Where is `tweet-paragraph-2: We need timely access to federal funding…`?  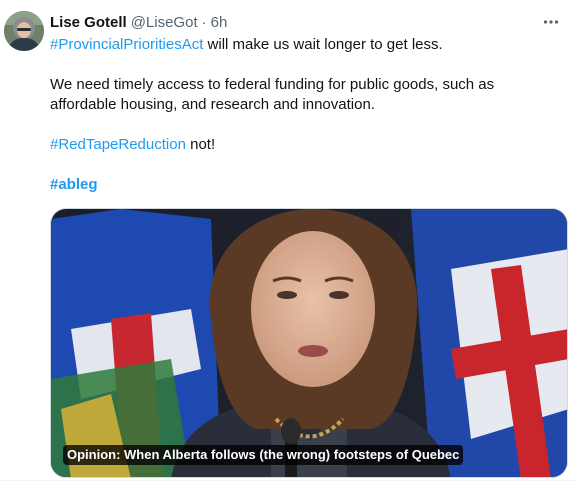
tweet-paragraph-2: We need timely access to federal funding… is located at coordinates (272, 94).